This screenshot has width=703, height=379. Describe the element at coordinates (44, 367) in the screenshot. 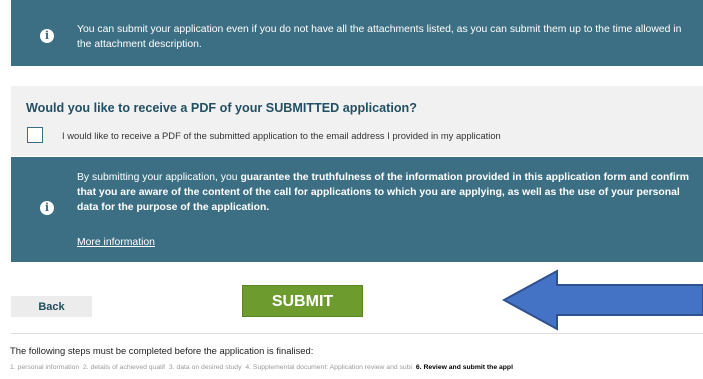

I see `step-item: 1. personal information` at that location.